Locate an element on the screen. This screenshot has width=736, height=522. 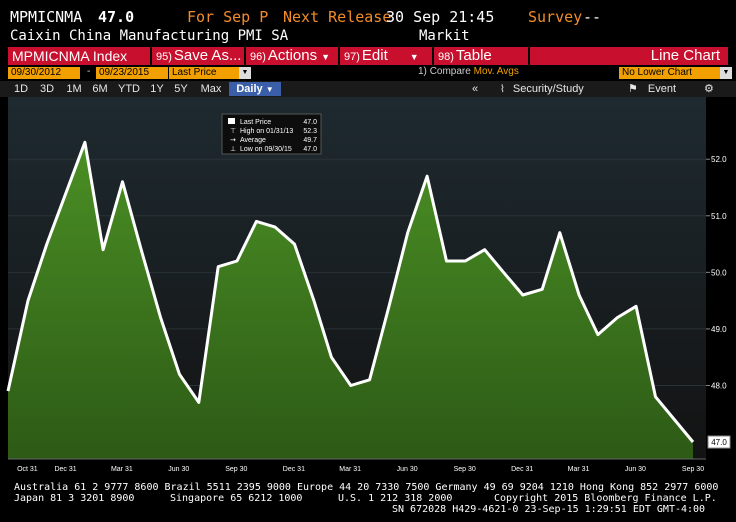
chart-tool-icon: ⌇ is located at coordinates (502, 89).